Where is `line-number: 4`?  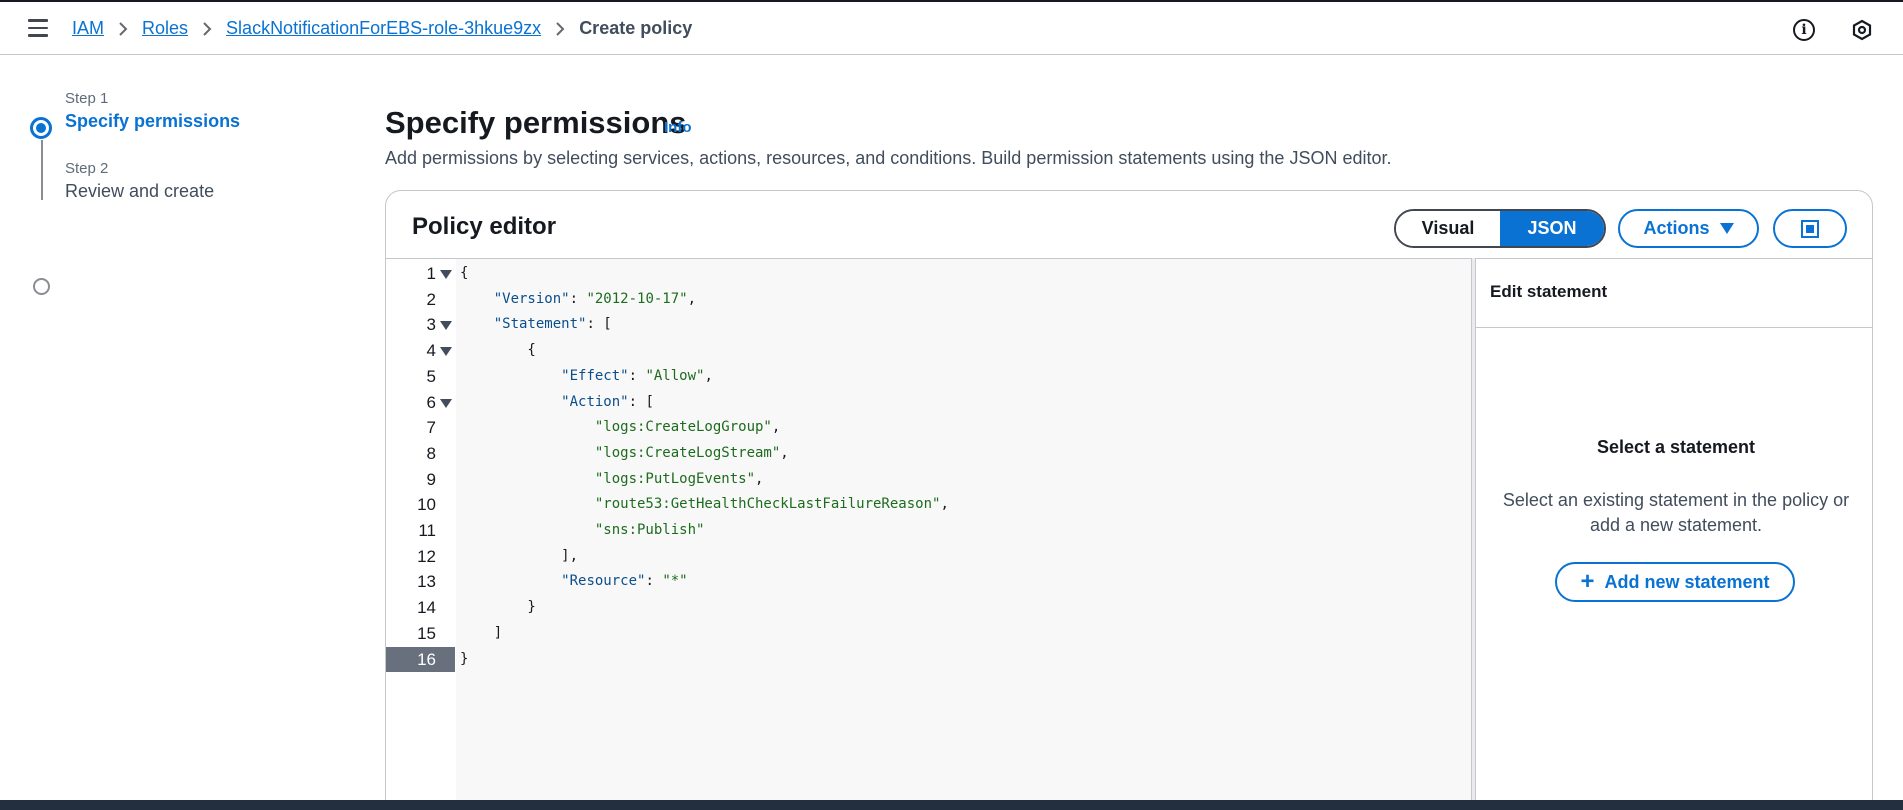 line-number: 4 is located at coordinates (431, 351).